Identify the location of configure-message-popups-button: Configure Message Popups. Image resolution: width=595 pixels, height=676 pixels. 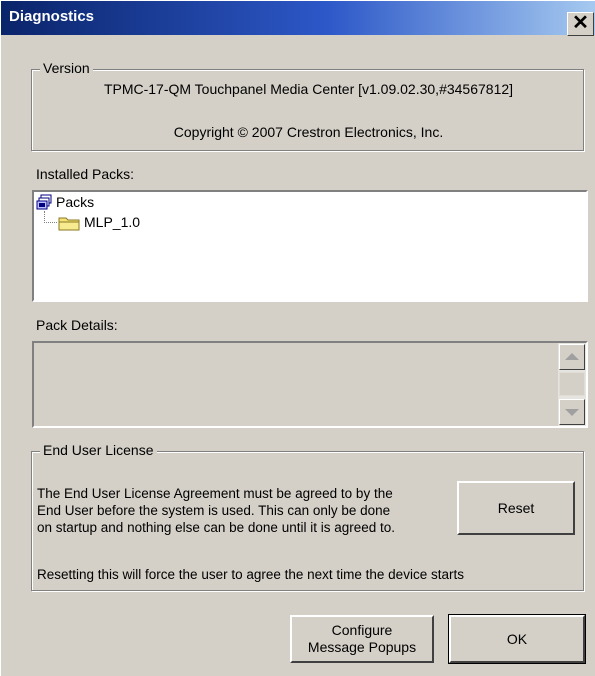
(362, 639).